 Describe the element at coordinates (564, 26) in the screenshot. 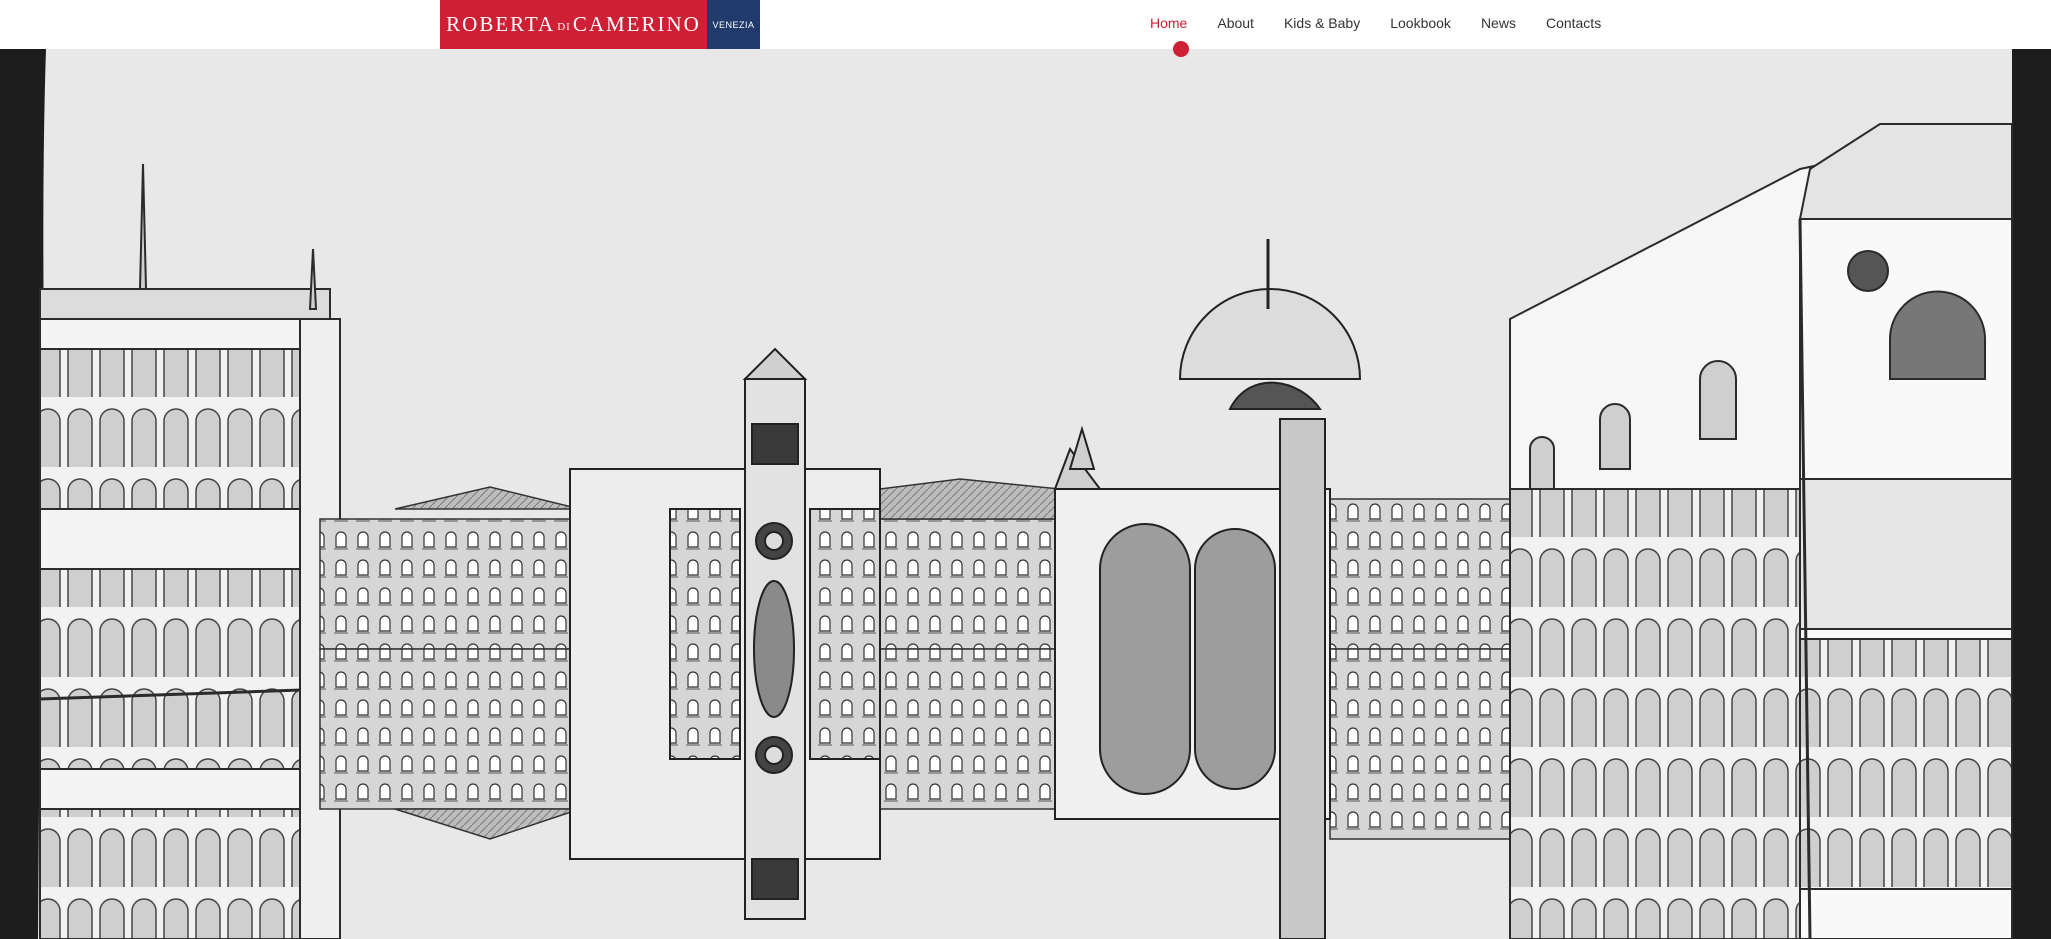

I see `logo-name-small: DI` at that location.